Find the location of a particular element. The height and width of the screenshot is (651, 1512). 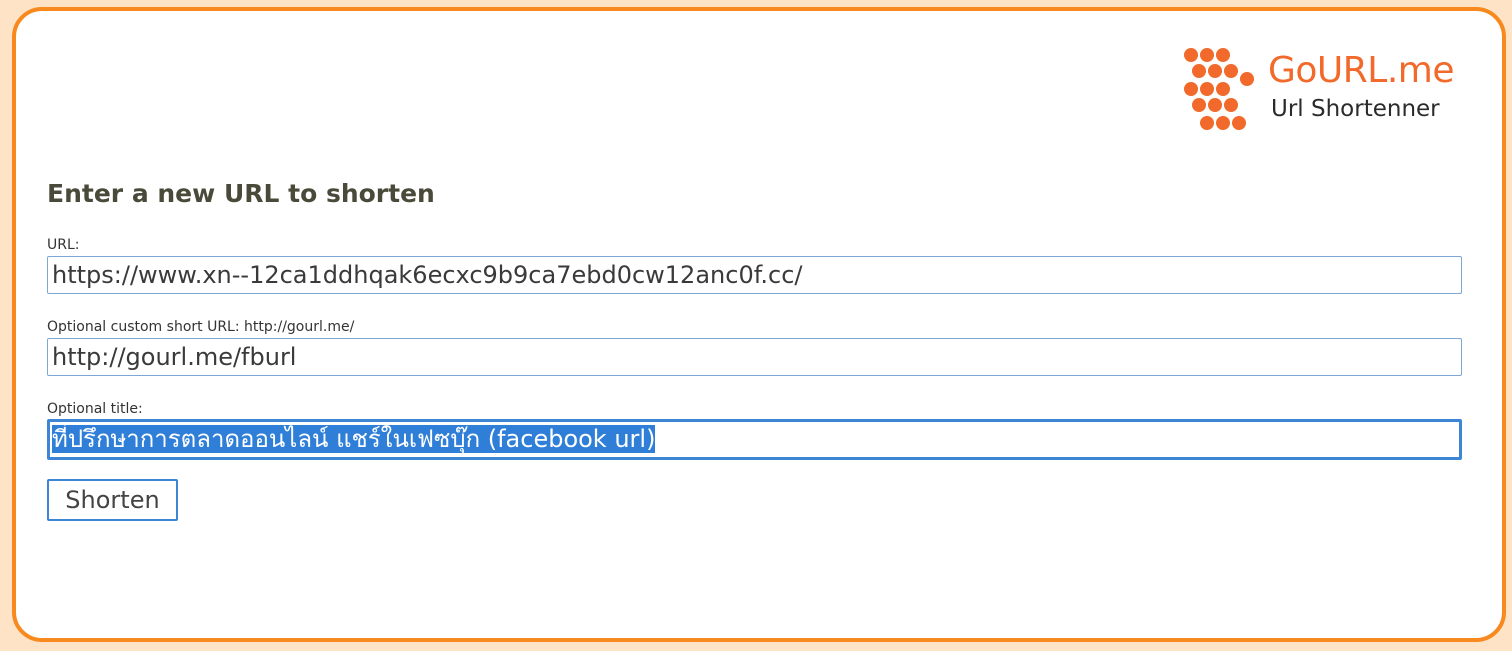

custom-short-url-input: http://gourl.me/fburl is located at coordinates (754, 357).